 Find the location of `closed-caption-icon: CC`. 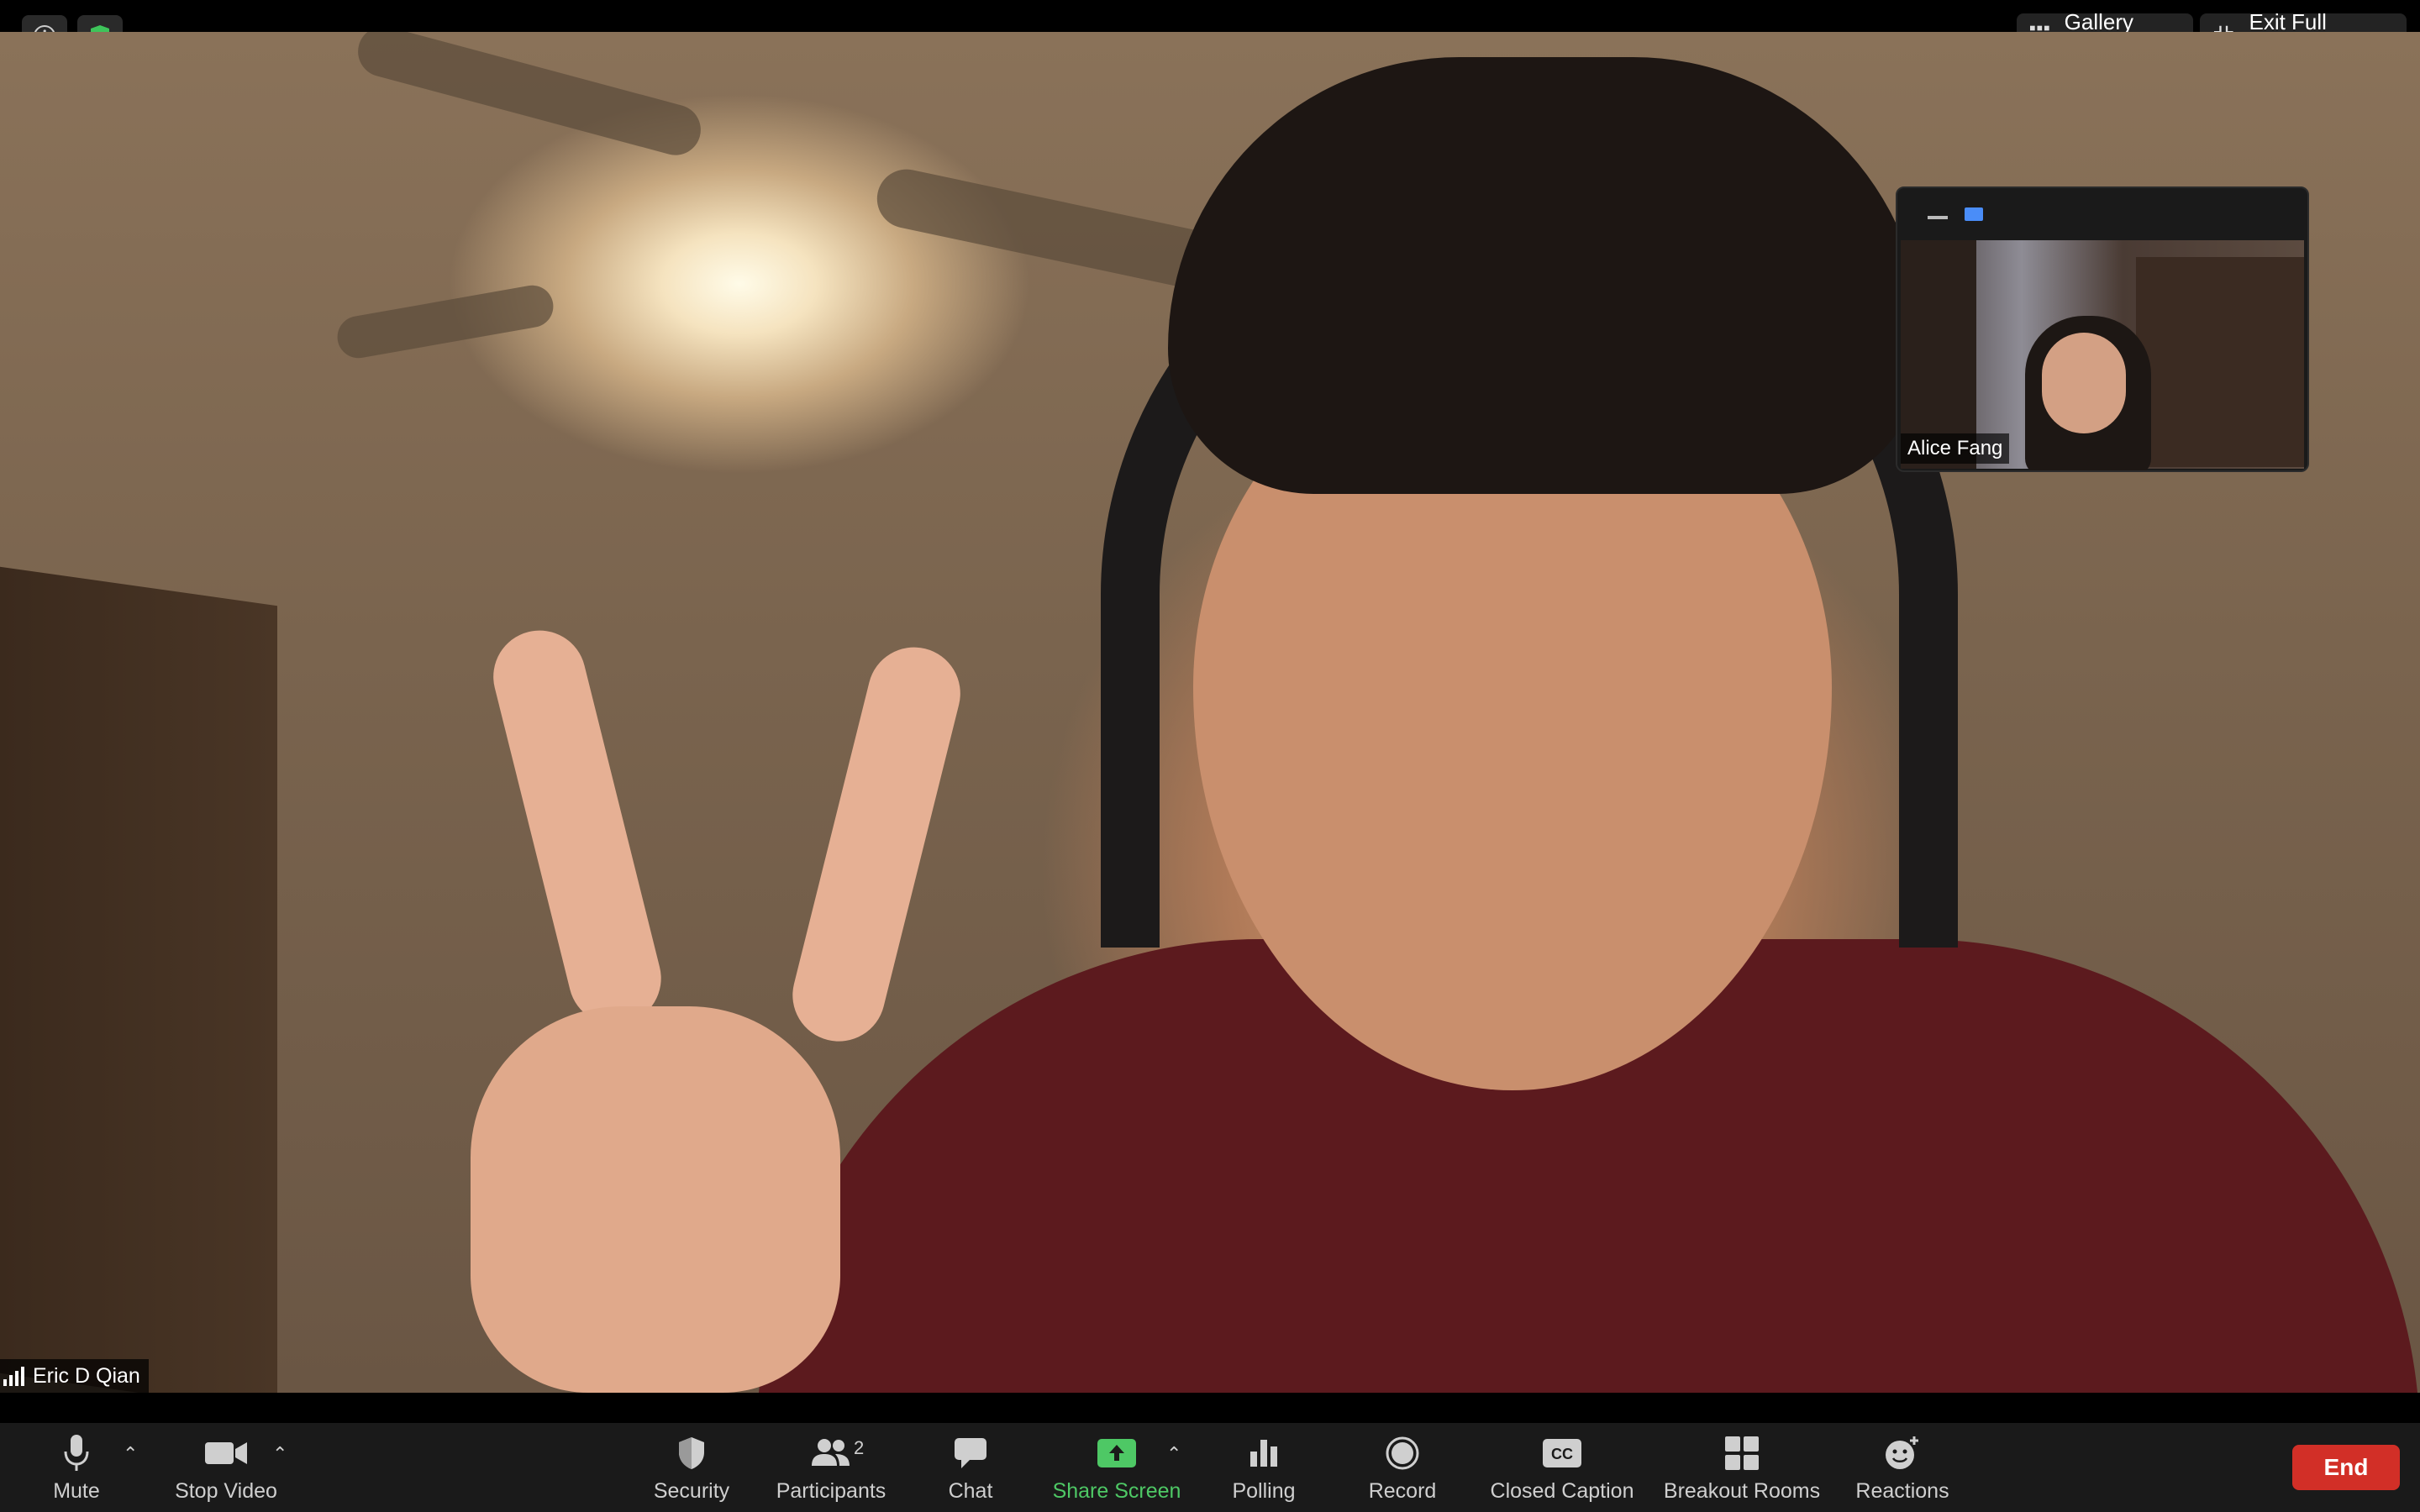

closed-caption-icon: CC is located at coordinates (1562, 1452).